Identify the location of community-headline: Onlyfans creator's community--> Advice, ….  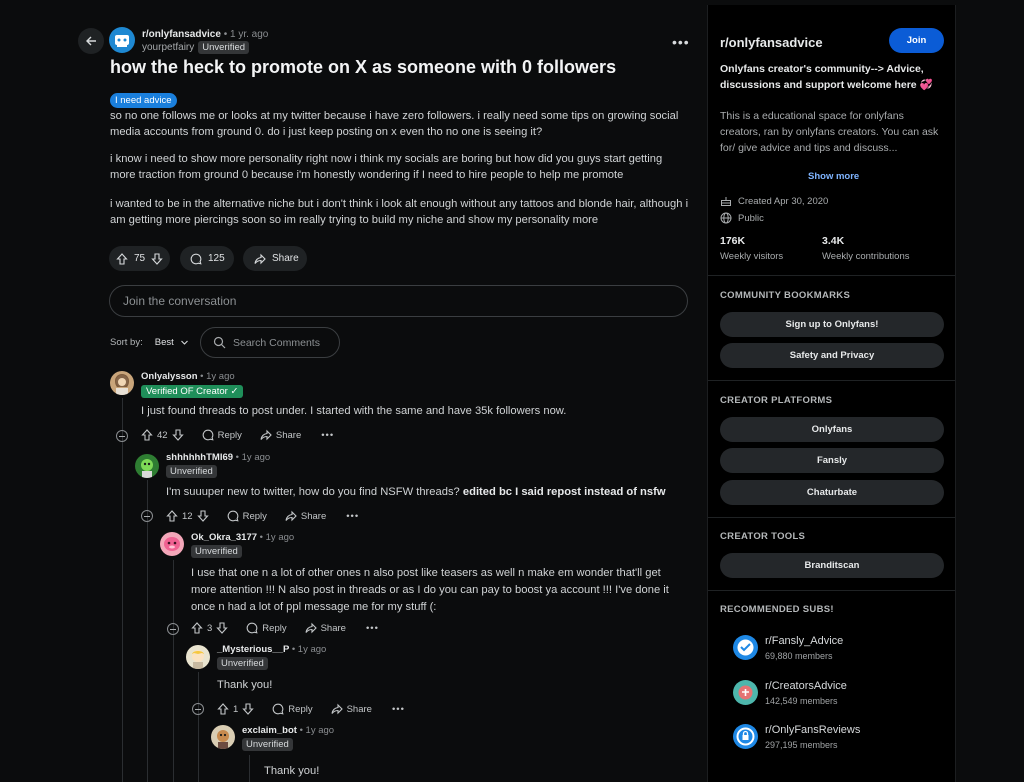
(826, 77).